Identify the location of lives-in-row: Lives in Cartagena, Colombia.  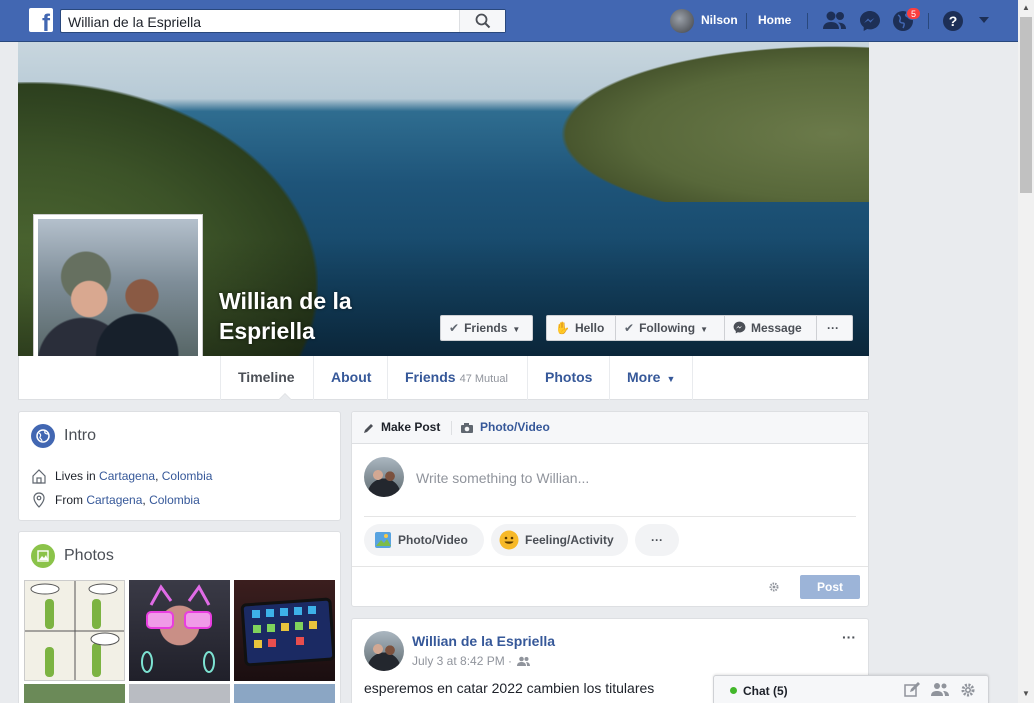
(134, 476).